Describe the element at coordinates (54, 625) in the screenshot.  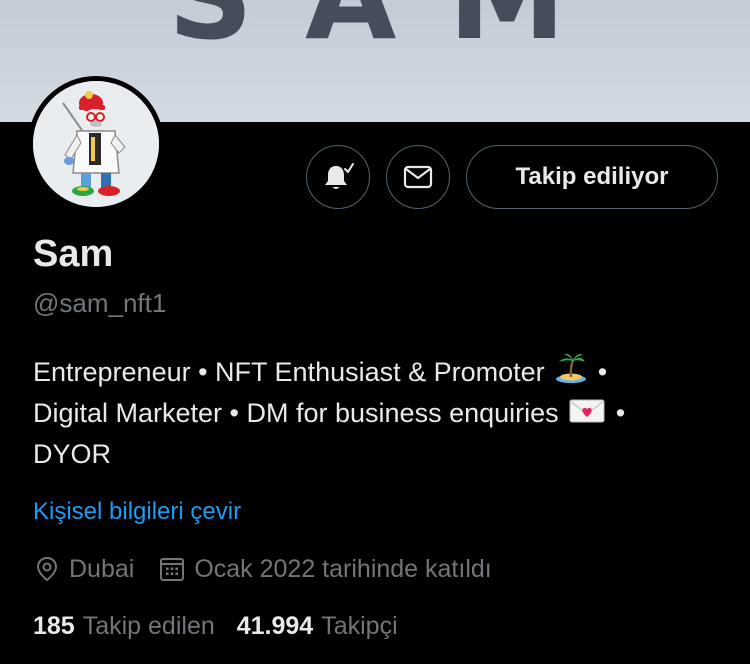
I see `following-count: 185` at that location.